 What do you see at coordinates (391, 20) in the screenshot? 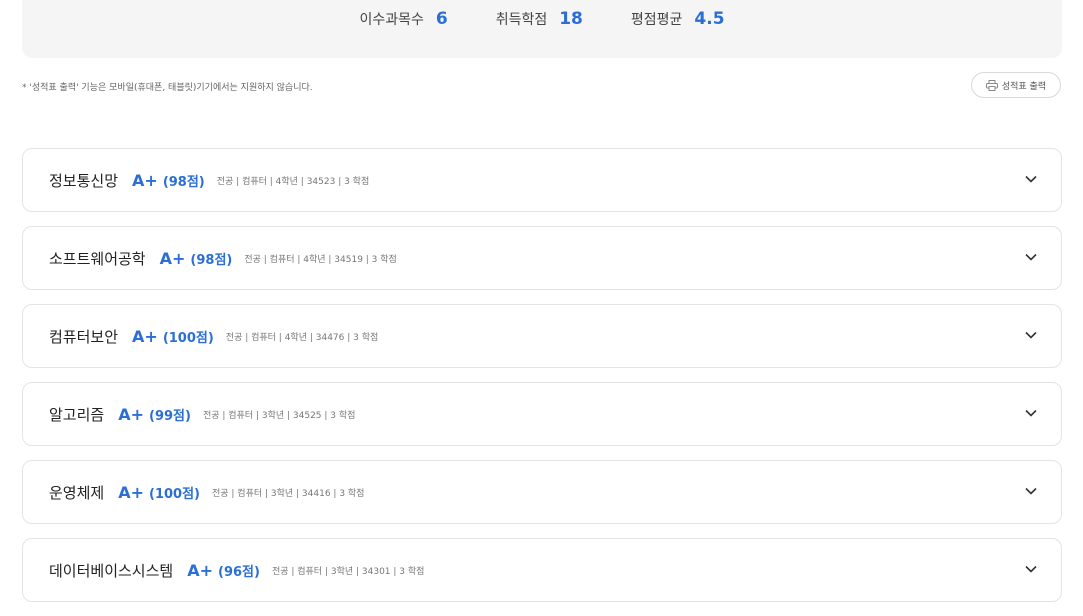
I see `courses-count-label: 이수과목수` at bounding box center [391, 20].